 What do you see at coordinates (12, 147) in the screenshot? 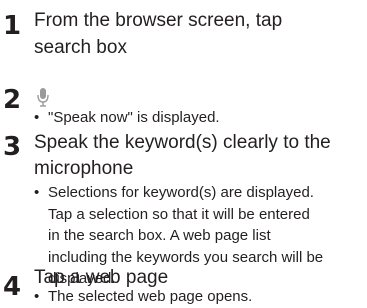
I see `step-3-number: 3` at bounding box center [12, 147].